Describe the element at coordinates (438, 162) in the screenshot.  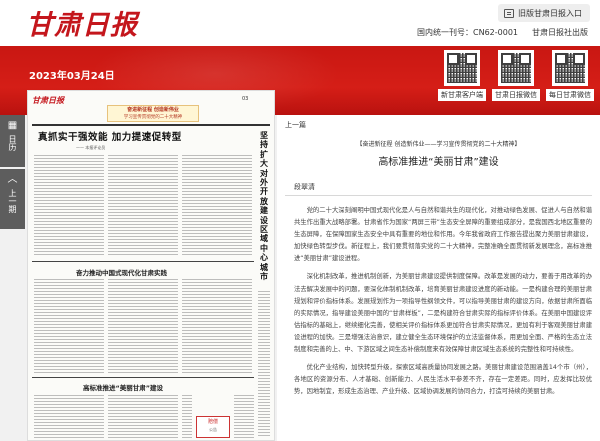
I see `article-title: 高标准推进“美丽甘肃”建设` at that location.